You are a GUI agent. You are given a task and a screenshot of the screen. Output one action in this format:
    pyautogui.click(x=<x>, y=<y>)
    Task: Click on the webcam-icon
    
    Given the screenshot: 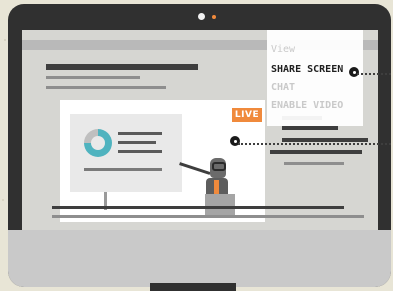 What is the action you would take?
    pyautogui.click(x=201, y=16)
    